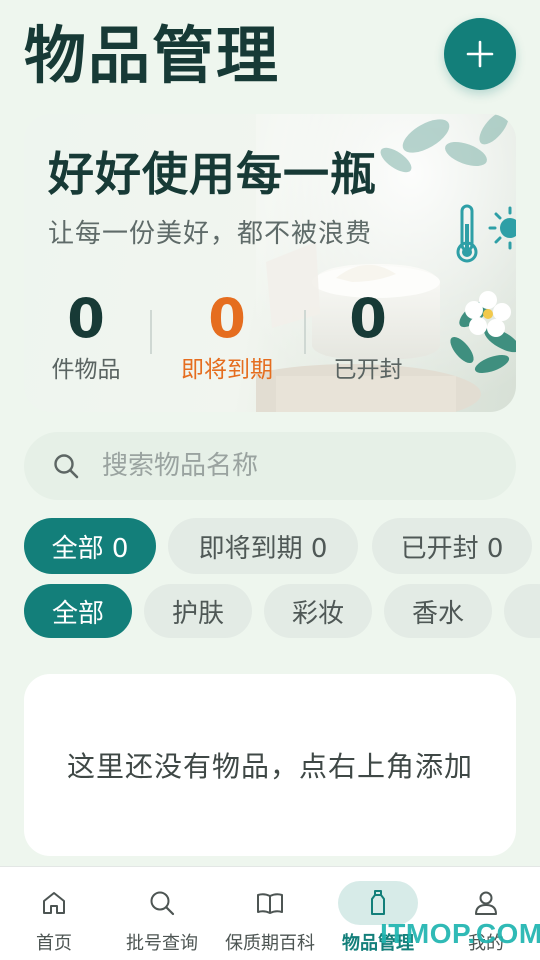 Image resolution: width=540 pixels, height=960 pixels. What do you see at coordinates (270, 943) in the screenshot?
I see `nav-label: 保质期百科` at bounding box center [270, 943].